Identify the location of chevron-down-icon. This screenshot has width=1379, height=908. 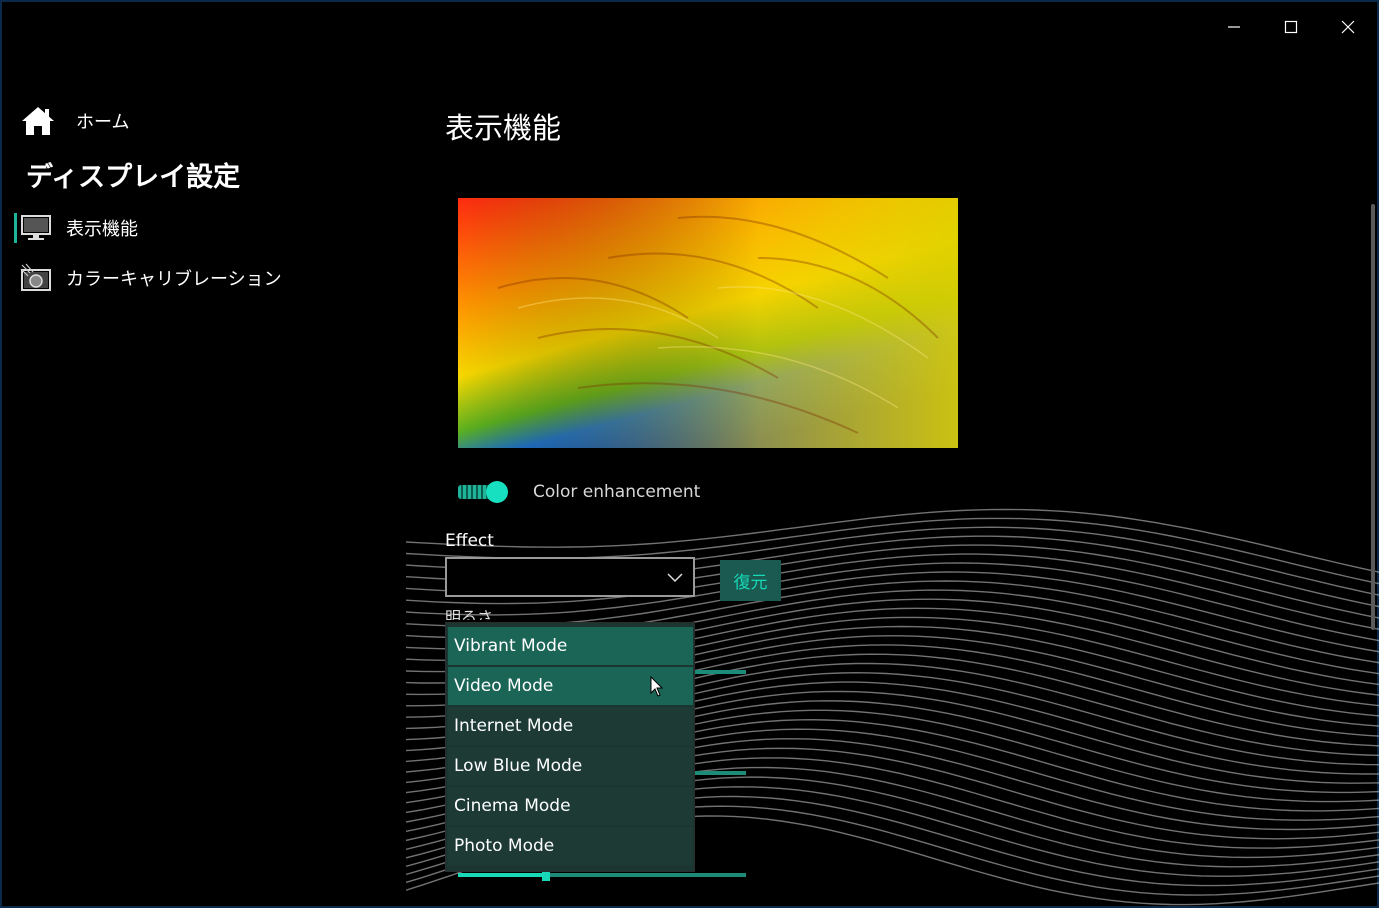
(675, 578).